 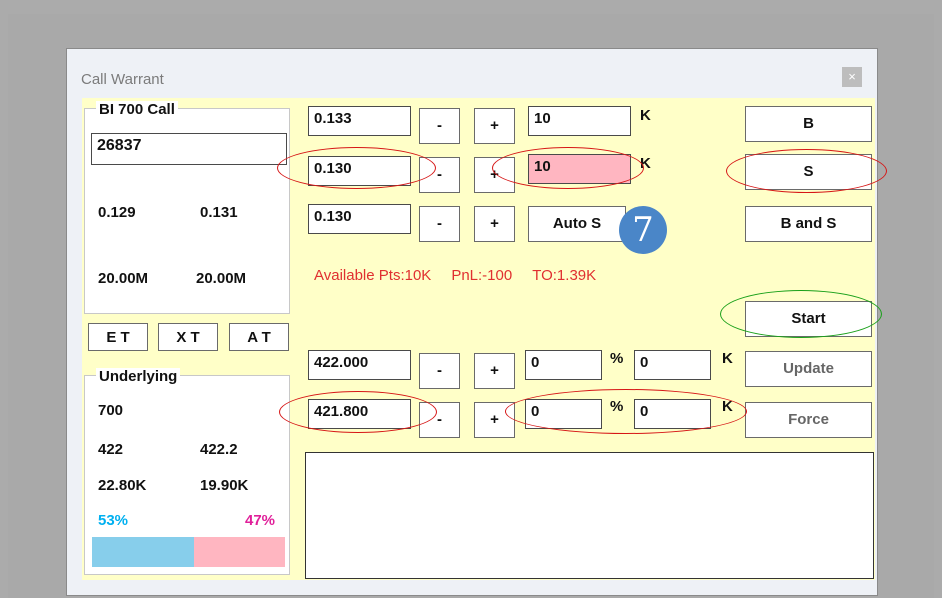 What do you see at coordinates (359, 219) in the screenshot?
I see `auto-price-input: 0.130` at bounding box center [359, 219].